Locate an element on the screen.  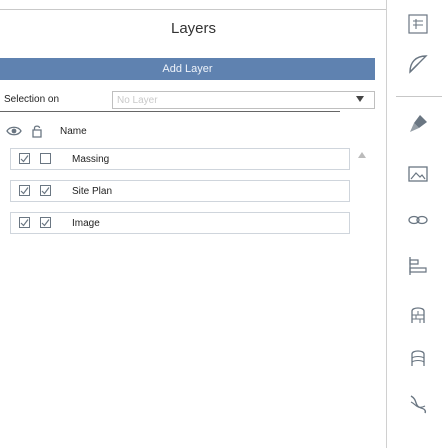
align-left-icon is located at coordinates (418, 266).